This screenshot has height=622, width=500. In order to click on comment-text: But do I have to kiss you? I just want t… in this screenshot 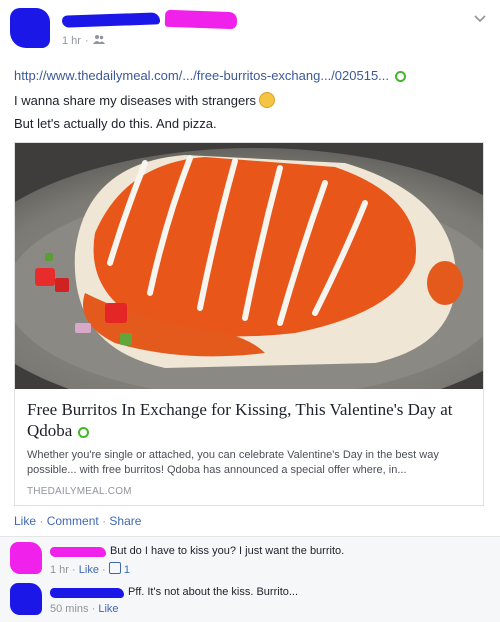, I will do `click(227, 551)`.